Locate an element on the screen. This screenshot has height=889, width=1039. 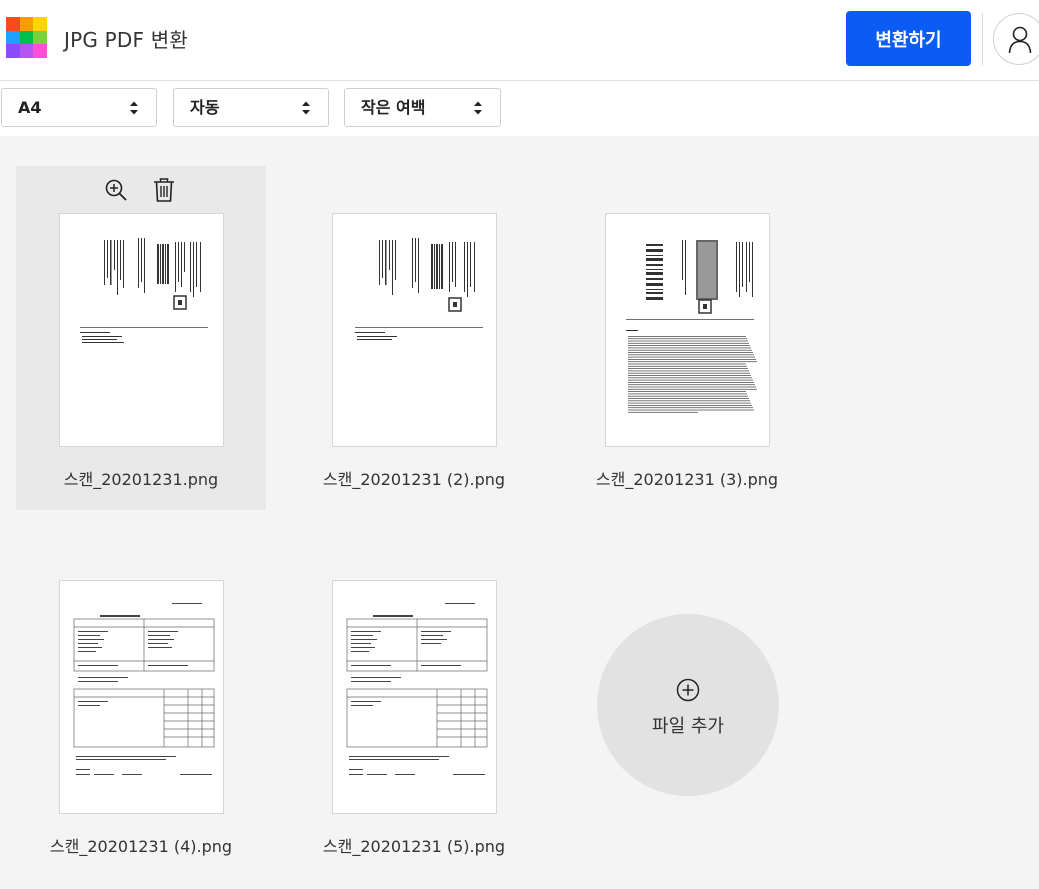
file-name: 스캔_20201231 (4).png is located at coordinates (141, 846).